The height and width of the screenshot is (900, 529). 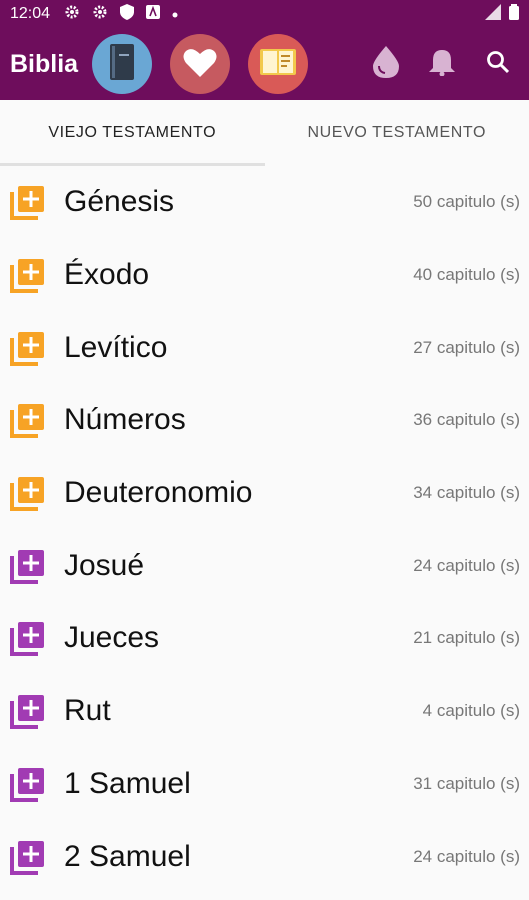 I want to click on book-name: Génesis, so click(x=119, y=202).